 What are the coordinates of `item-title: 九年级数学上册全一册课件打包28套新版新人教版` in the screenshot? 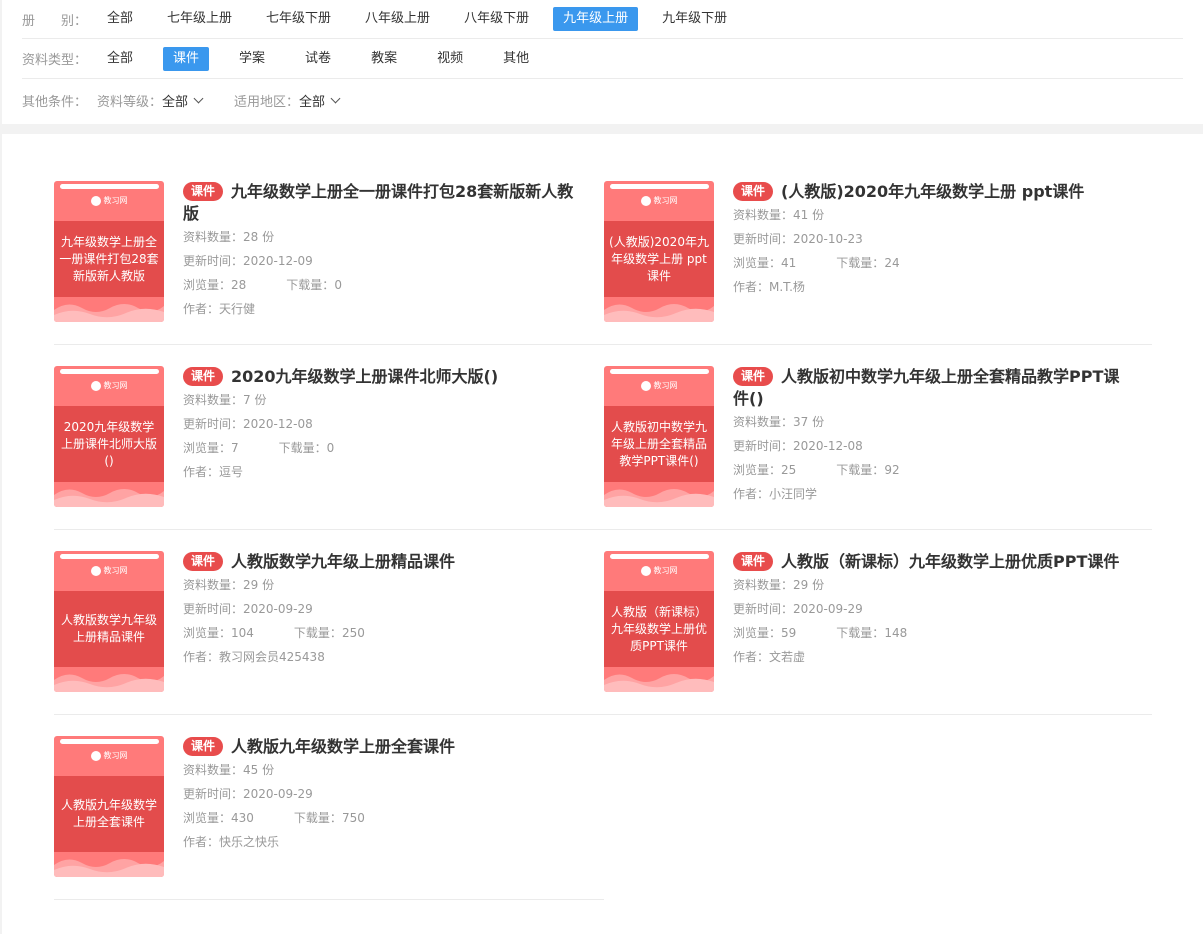 It's located at (378, 202).